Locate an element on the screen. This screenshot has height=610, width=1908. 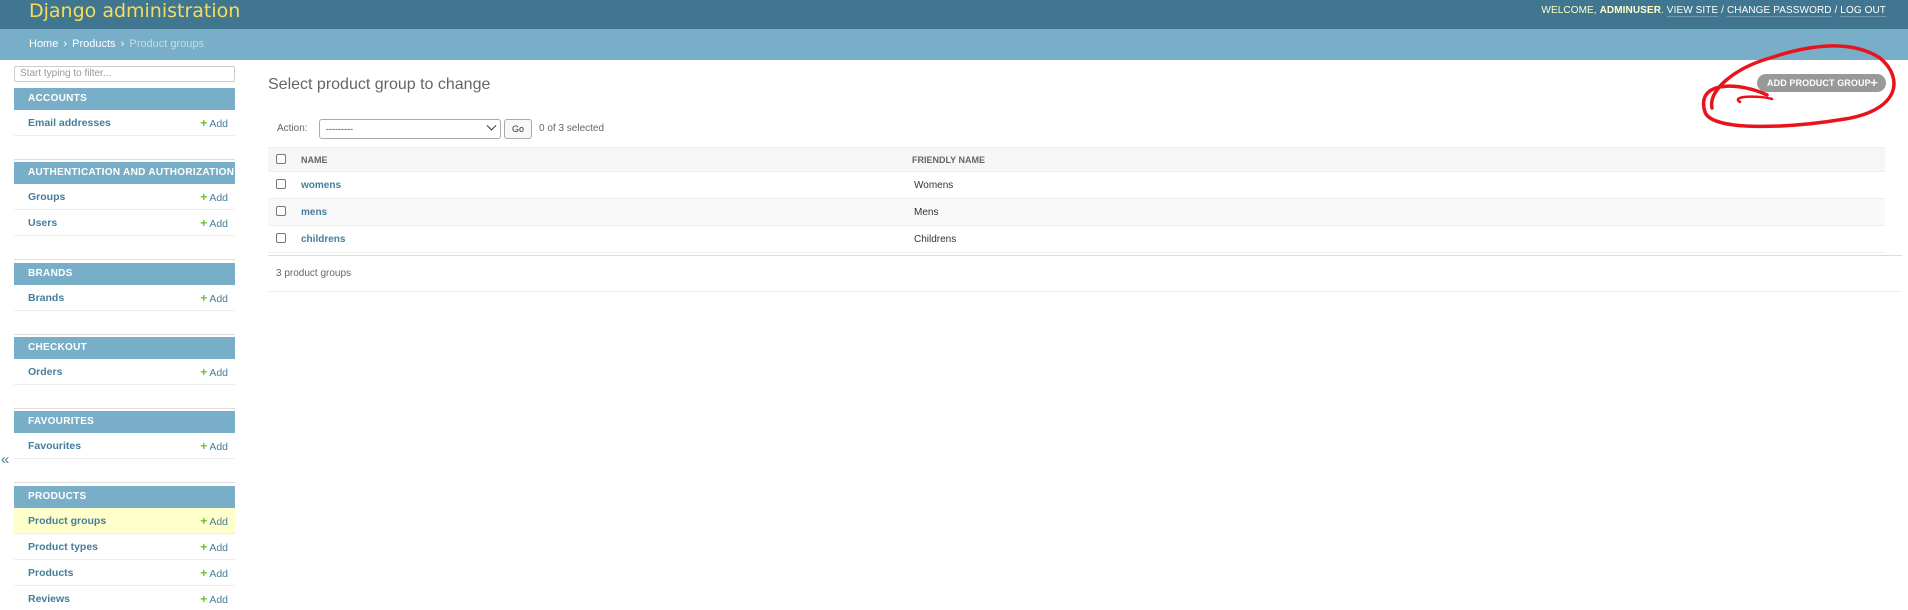
sidebar-item-orders: Orders + Add is located at coordinates (124, 372).